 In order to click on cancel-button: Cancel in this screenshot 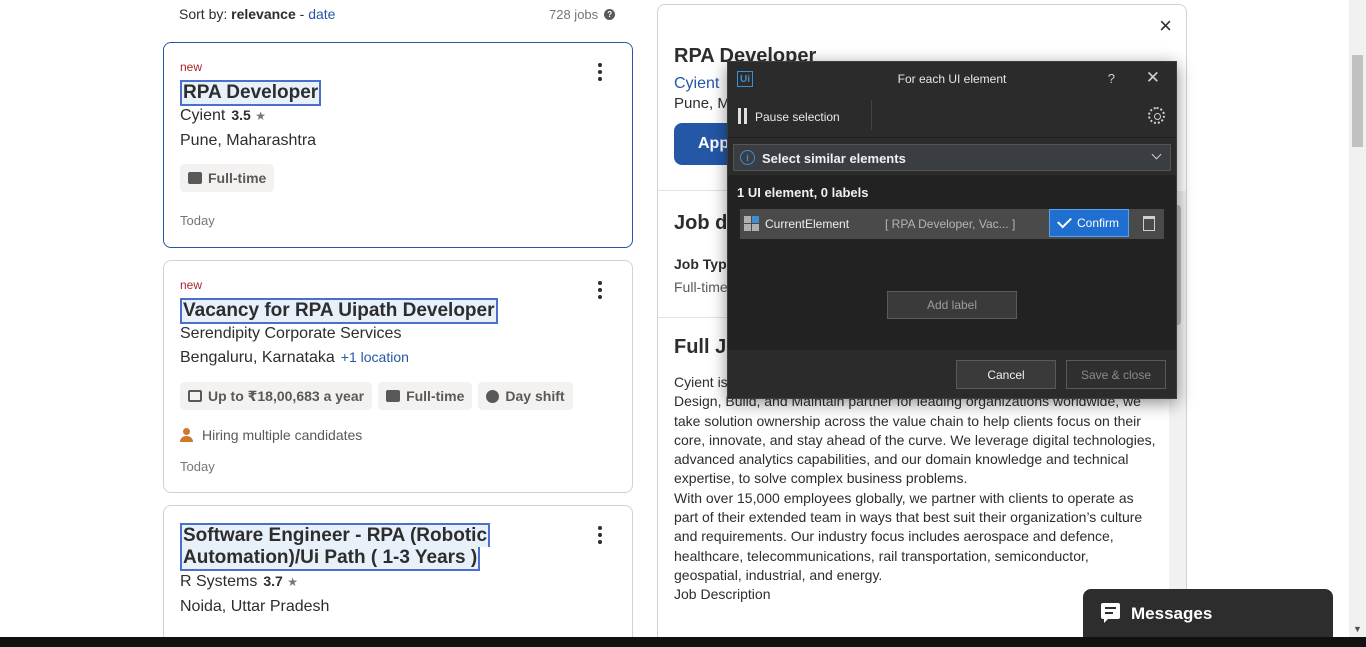, I will do `click(1006, 374)`.